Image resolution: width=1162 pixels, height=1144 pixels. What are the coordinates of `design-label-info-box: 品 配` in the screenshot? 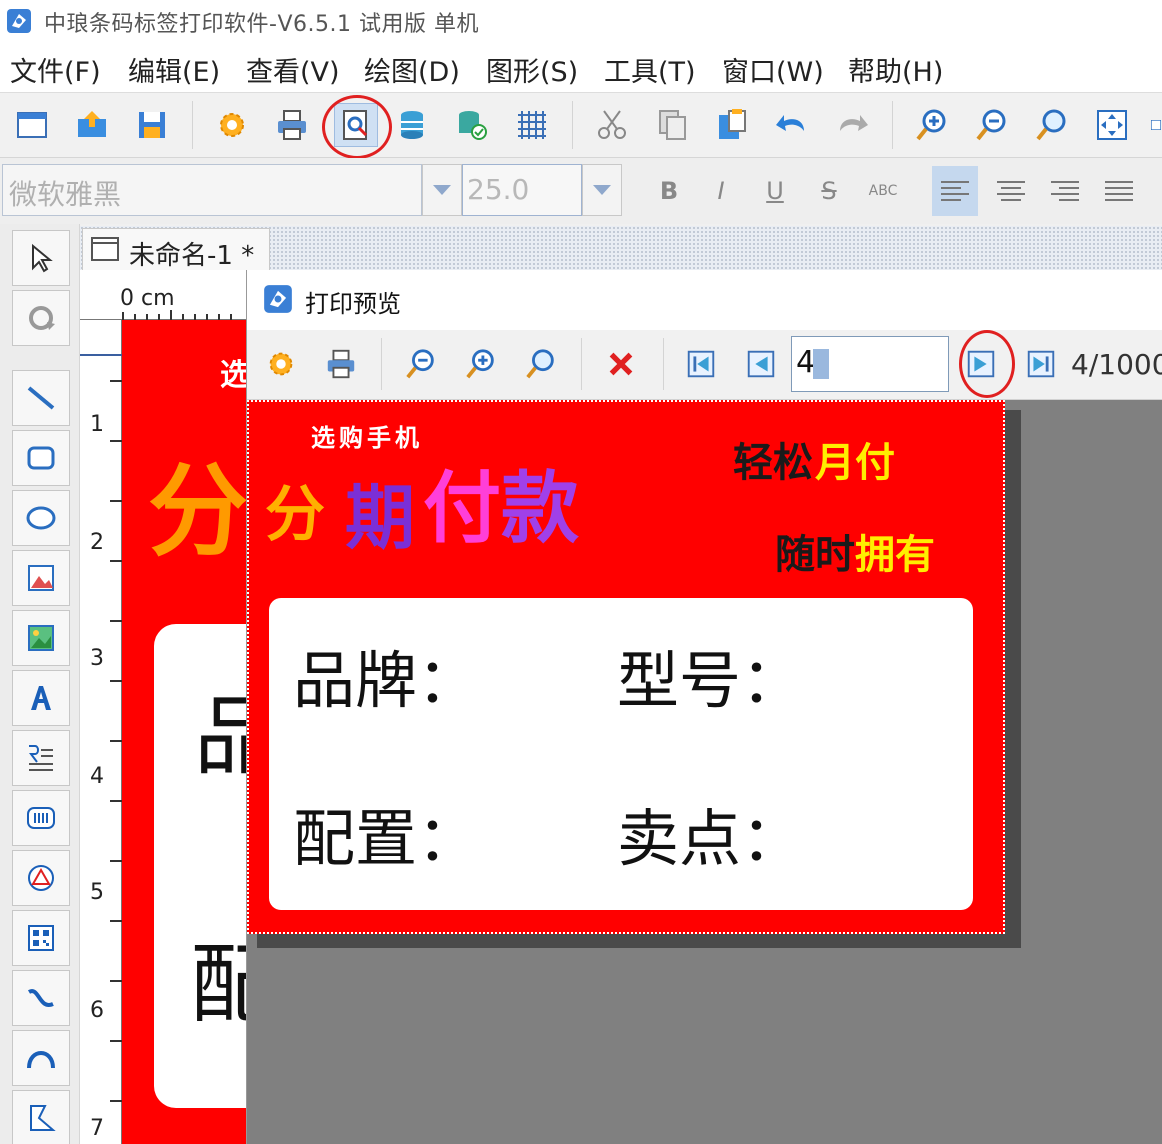 It's located at (200, 866).